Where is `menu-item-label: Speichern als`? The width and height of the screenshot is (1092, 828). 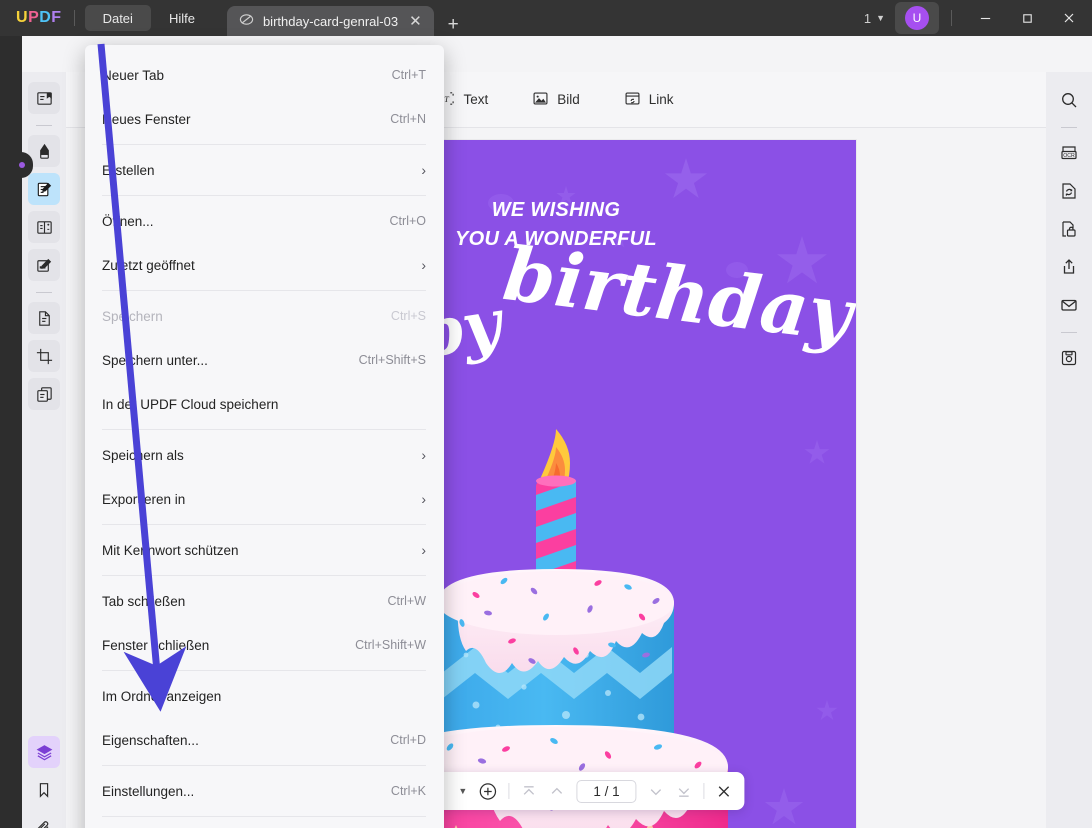
menu-item-label: Speichern als is located at coordinates (143, 455).